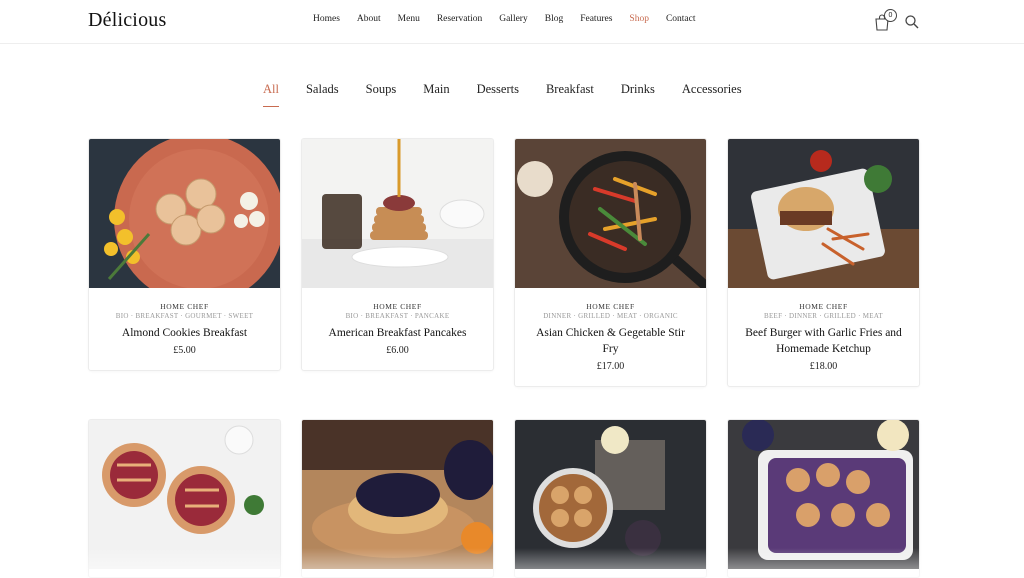  What do you see at coordinates (610, 341) in the screenshot?
I see `product-title: Asian Chicken & Gegetable Stir Fry` at bounding box center [610, 341].